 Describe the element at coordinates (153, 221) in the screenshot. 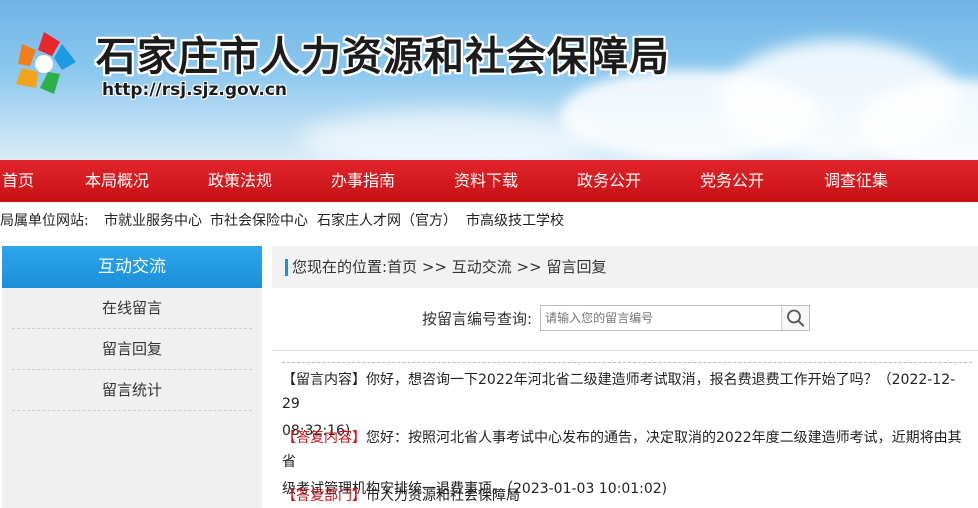

I see `link-employment-center: 市就业服务中心` at that location.